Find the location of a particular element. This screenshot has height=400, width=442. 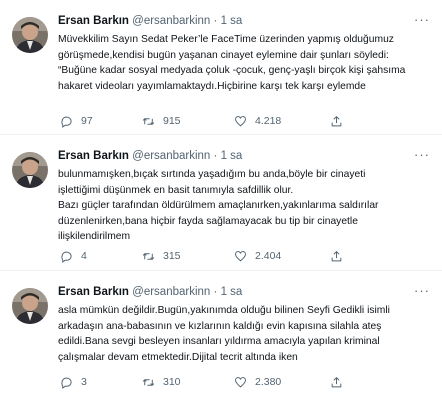

reply-button: 97 is located at coordinates (76, 121).